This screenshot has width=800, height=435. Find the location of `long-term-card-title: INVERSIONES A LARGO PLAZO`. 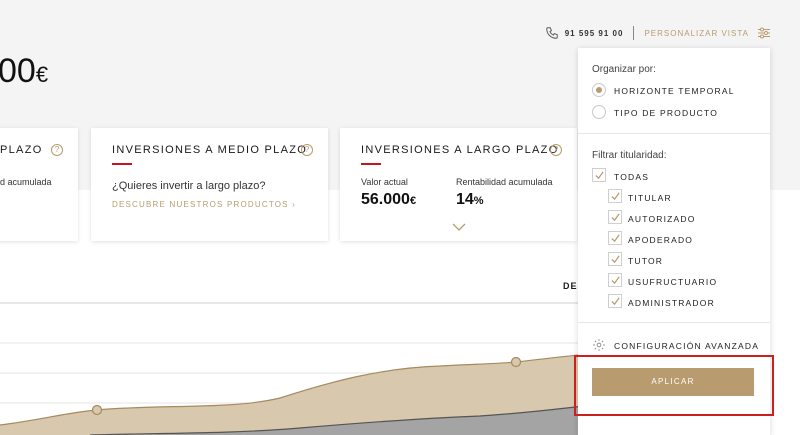

long-term-card-title: INVERSIONES A LARGO PLAZO is located at coordinates (460, 150).